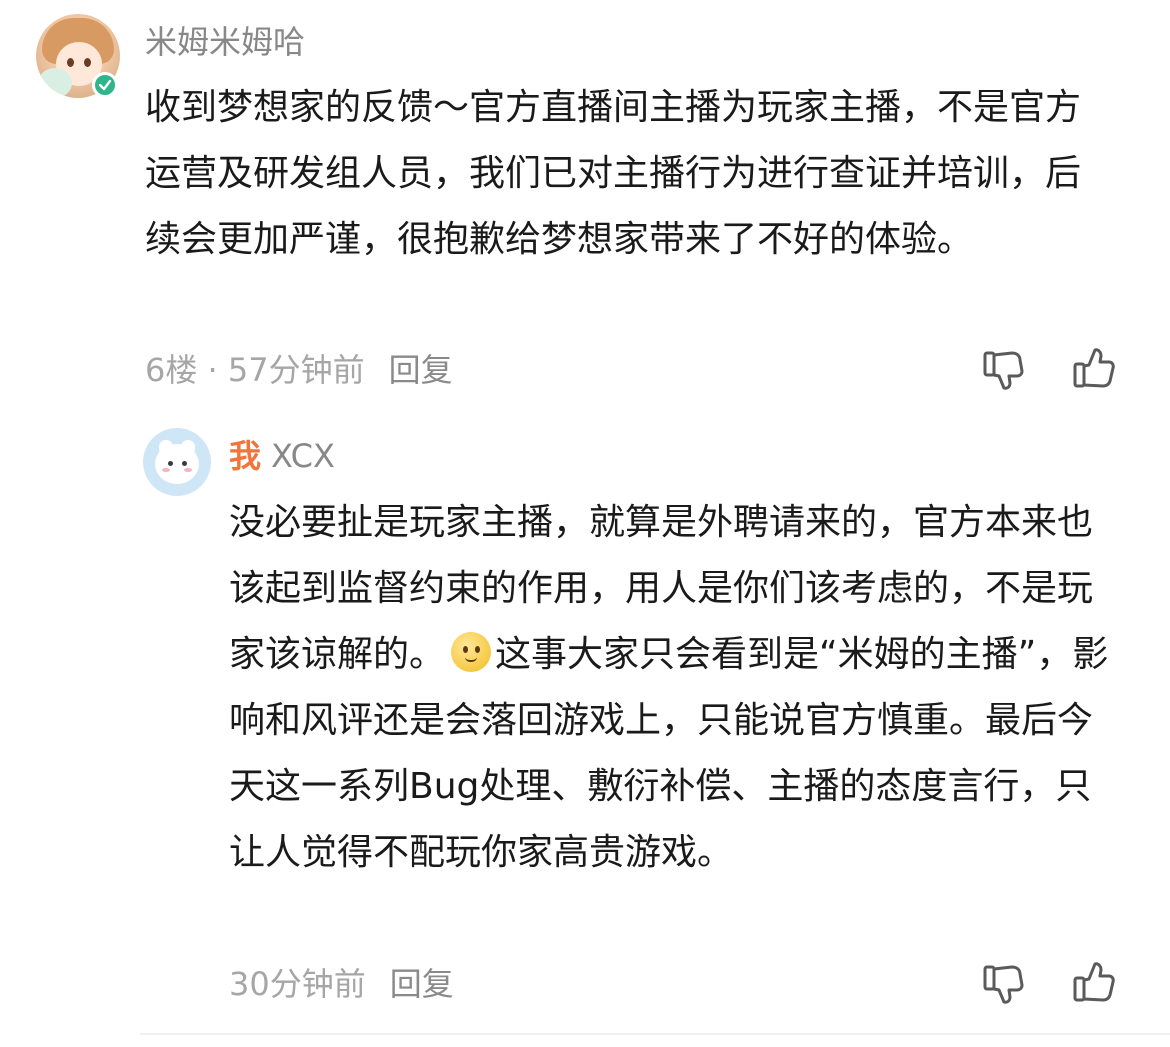 This screenshot has width=1170, height=1047. I want to click on avatar-pet, so click(55, 83).